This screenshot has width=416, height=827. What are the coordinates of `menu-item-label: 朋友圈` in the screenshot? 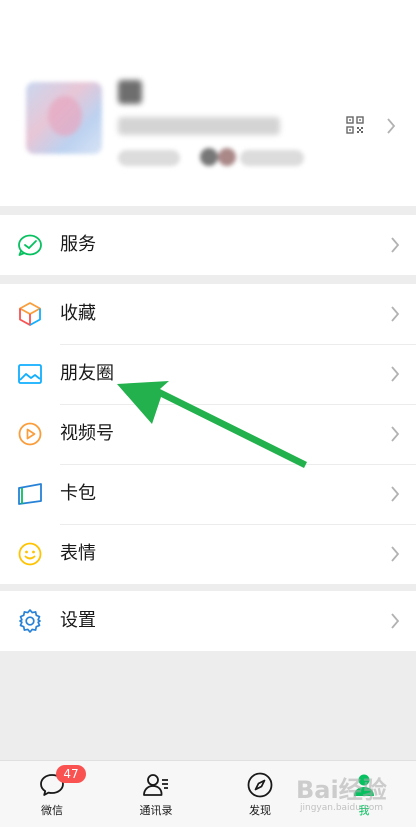 It's located at (87, 373).